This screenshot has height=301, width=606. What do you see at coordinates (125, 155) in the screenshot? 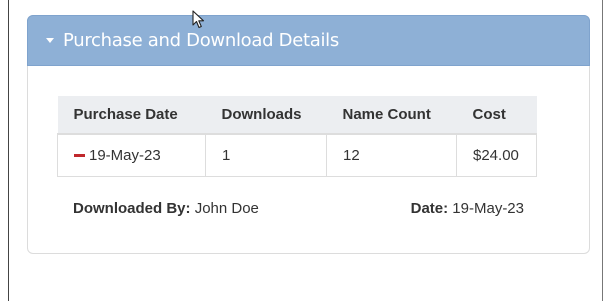
I see `purchase-date-value: 19-May-23` at bounding box center [125, 155].